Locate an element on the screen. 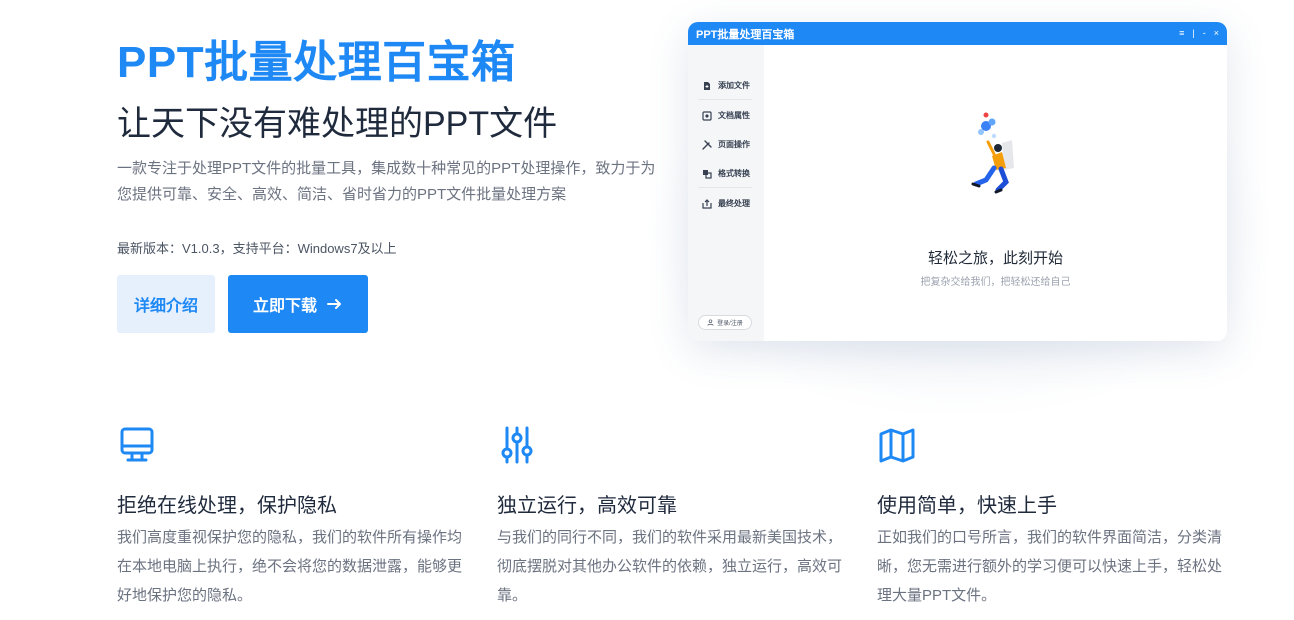  empty-state-subtitle: 把复杂交给我们，把轻松还给自己 is located at coordinates (995, 282).